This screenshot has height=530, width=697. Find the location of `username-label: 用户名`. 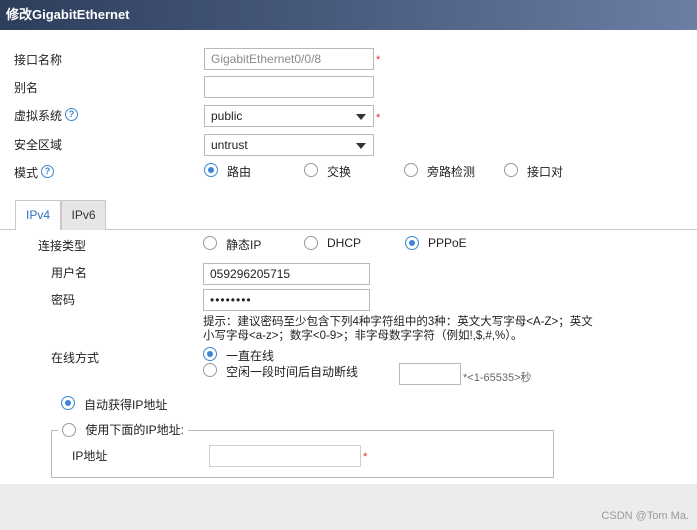

username-label: 用户名 is located at coordinates (69, 273).